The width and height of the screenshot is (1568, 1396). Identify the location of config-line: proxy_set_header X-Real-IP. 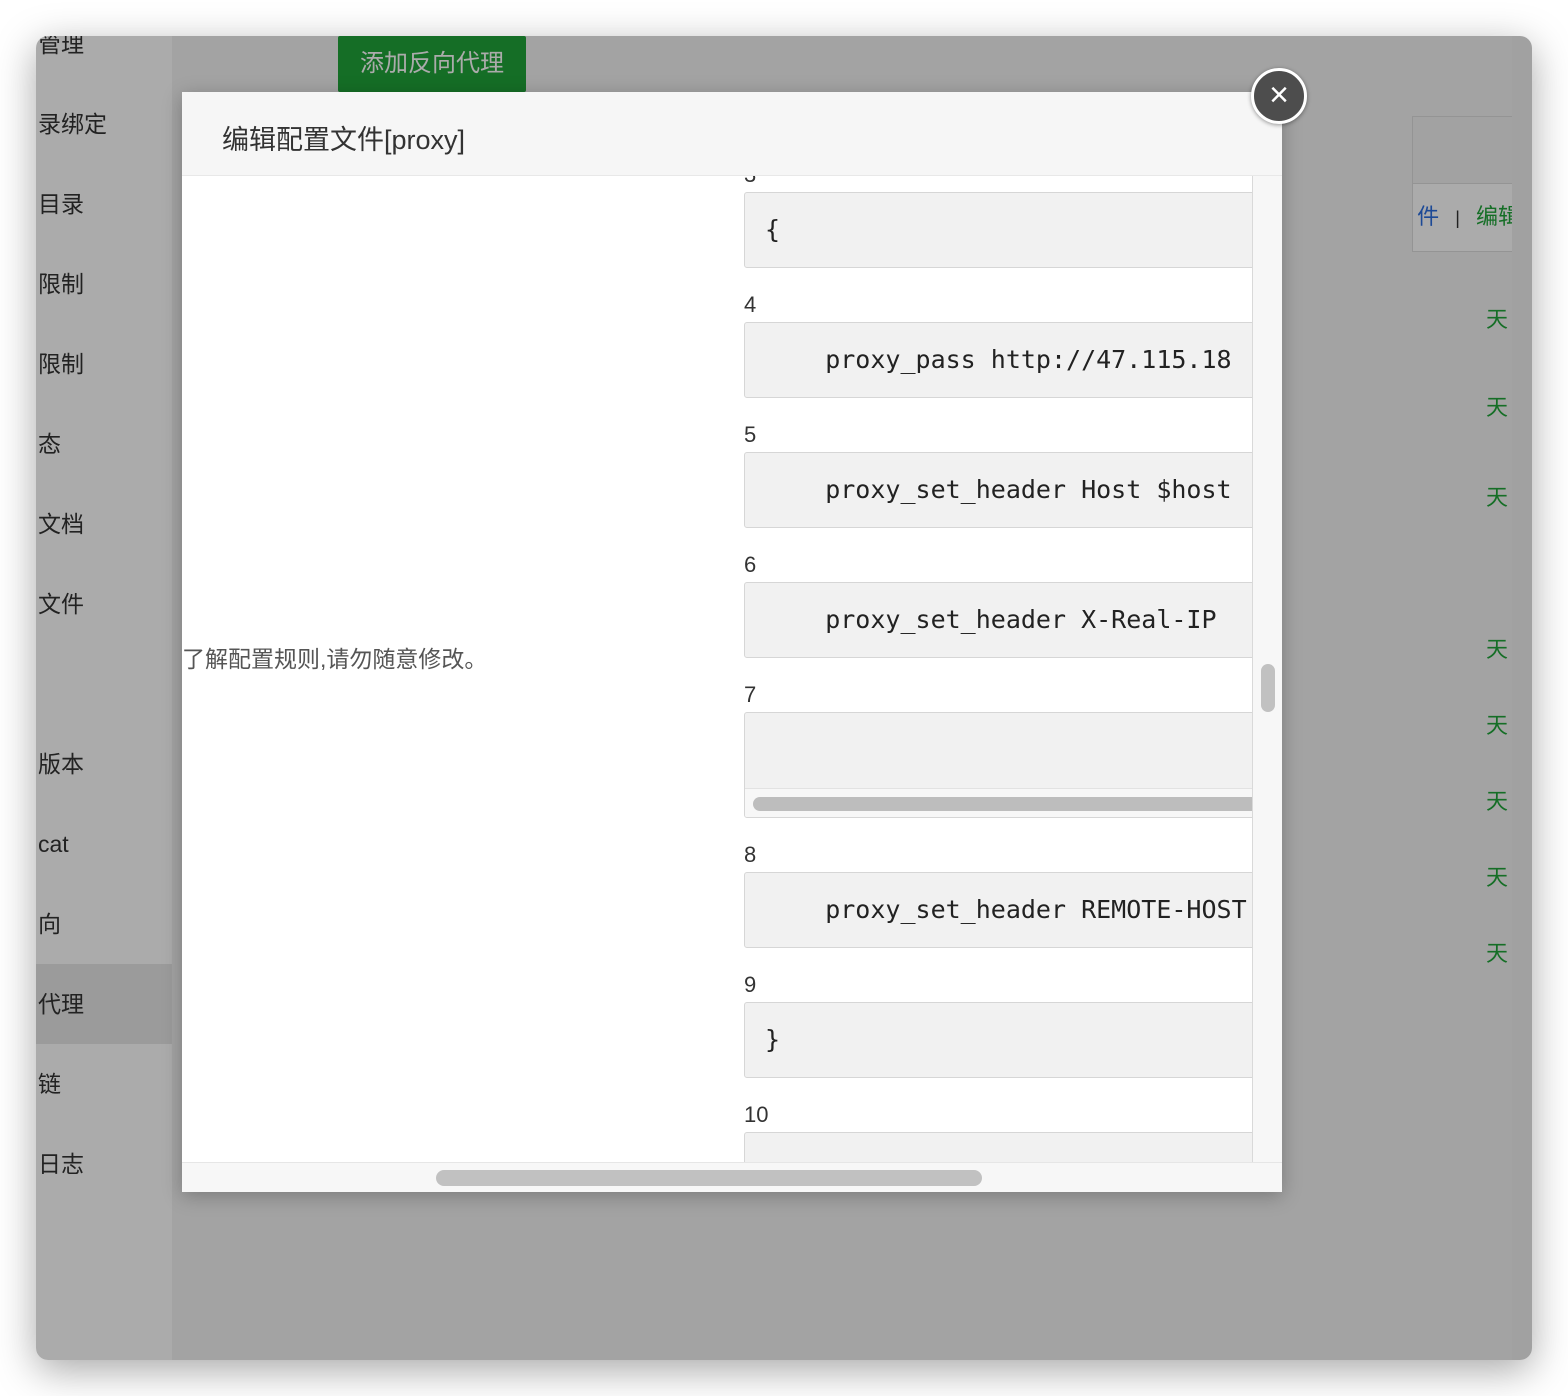
(998, 620).